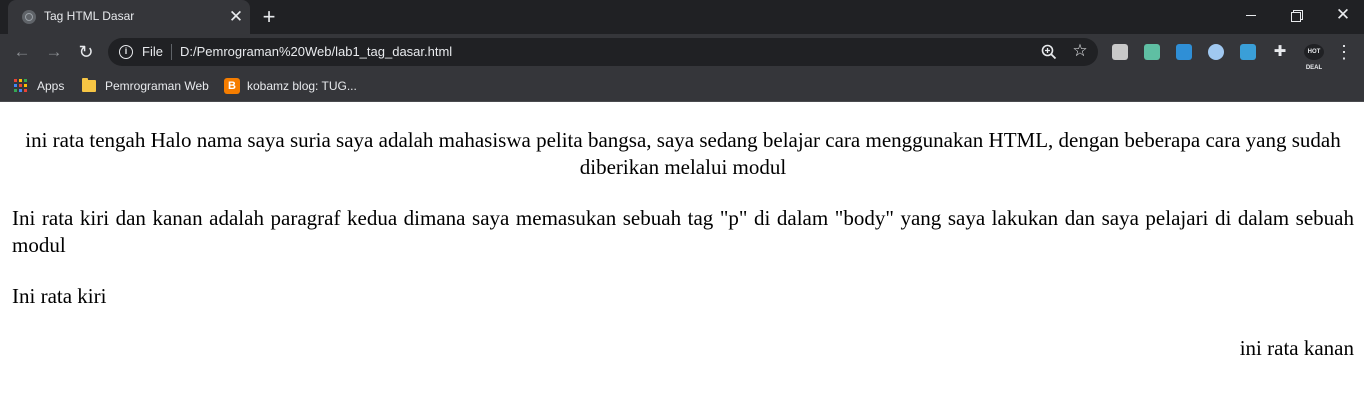 This screenshot has height=404, width=1364. What do you see at coordinates (269, 17) in the screenshot?
I see `new-tab-button: +` at bounding box center [269, 17].